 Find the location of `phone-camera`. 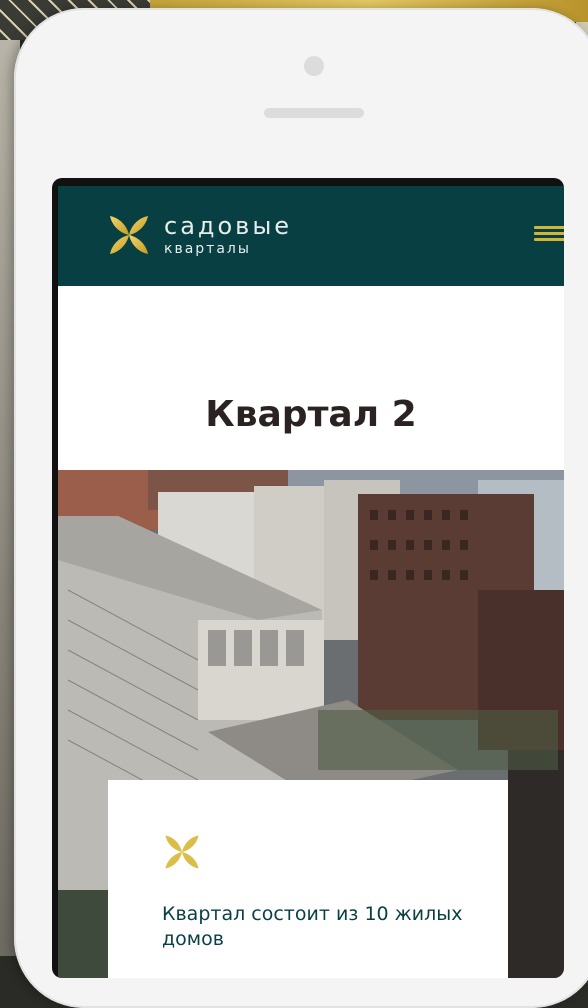

phone-camera is located at coordinates (314, 66).